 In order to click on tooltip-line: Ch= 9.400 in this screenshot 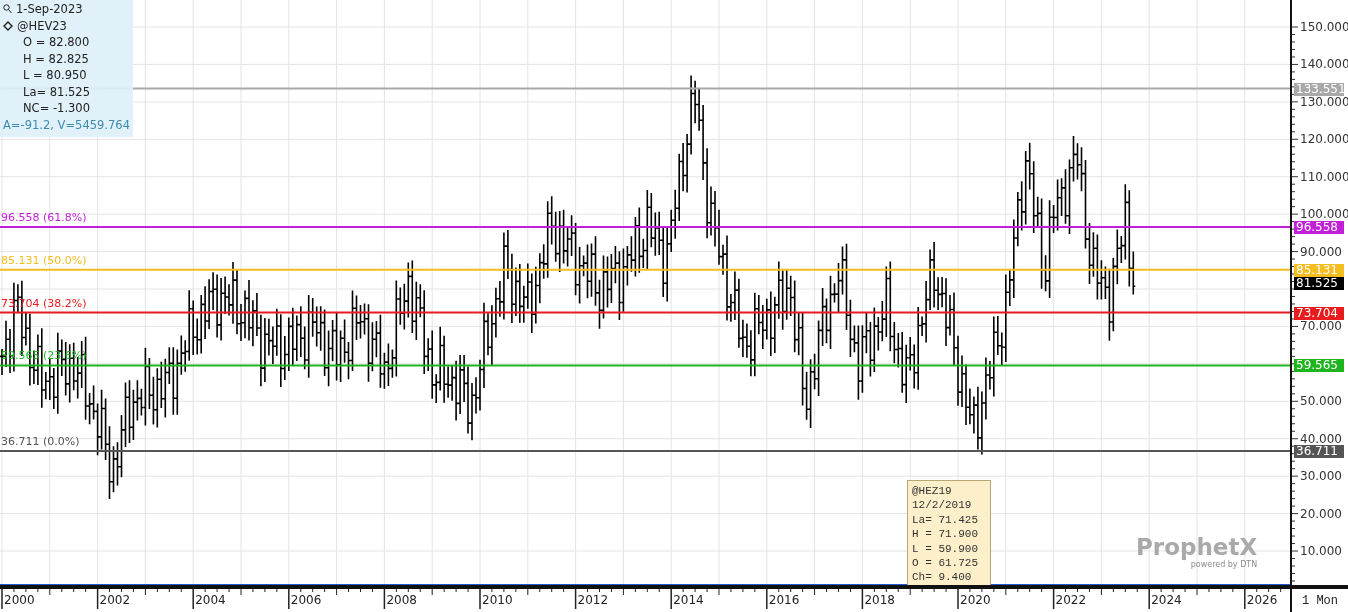, I will do `click(942, 577)`.